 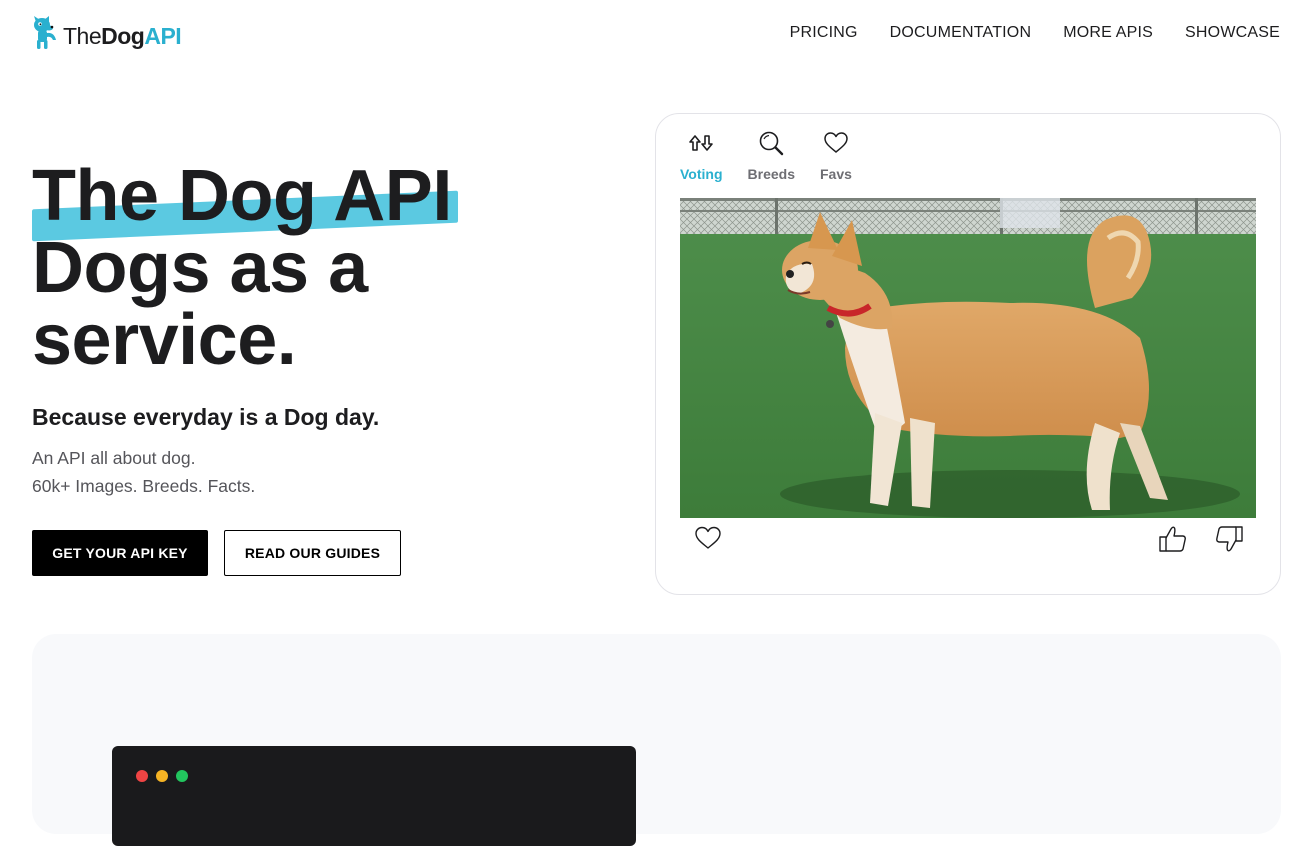 I want to click on nav-documentation: DOCUMENTATION, so click(x=961, y=33).